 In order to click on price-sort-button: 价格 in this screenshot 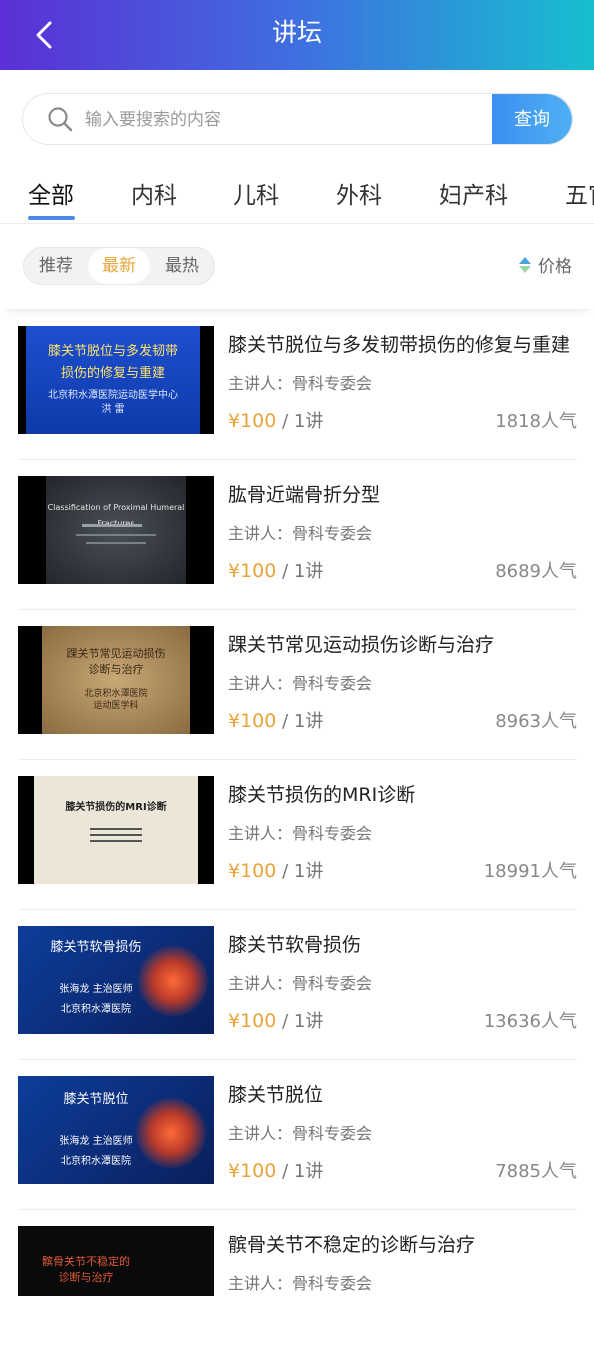, I will do `click(545, 267)`.